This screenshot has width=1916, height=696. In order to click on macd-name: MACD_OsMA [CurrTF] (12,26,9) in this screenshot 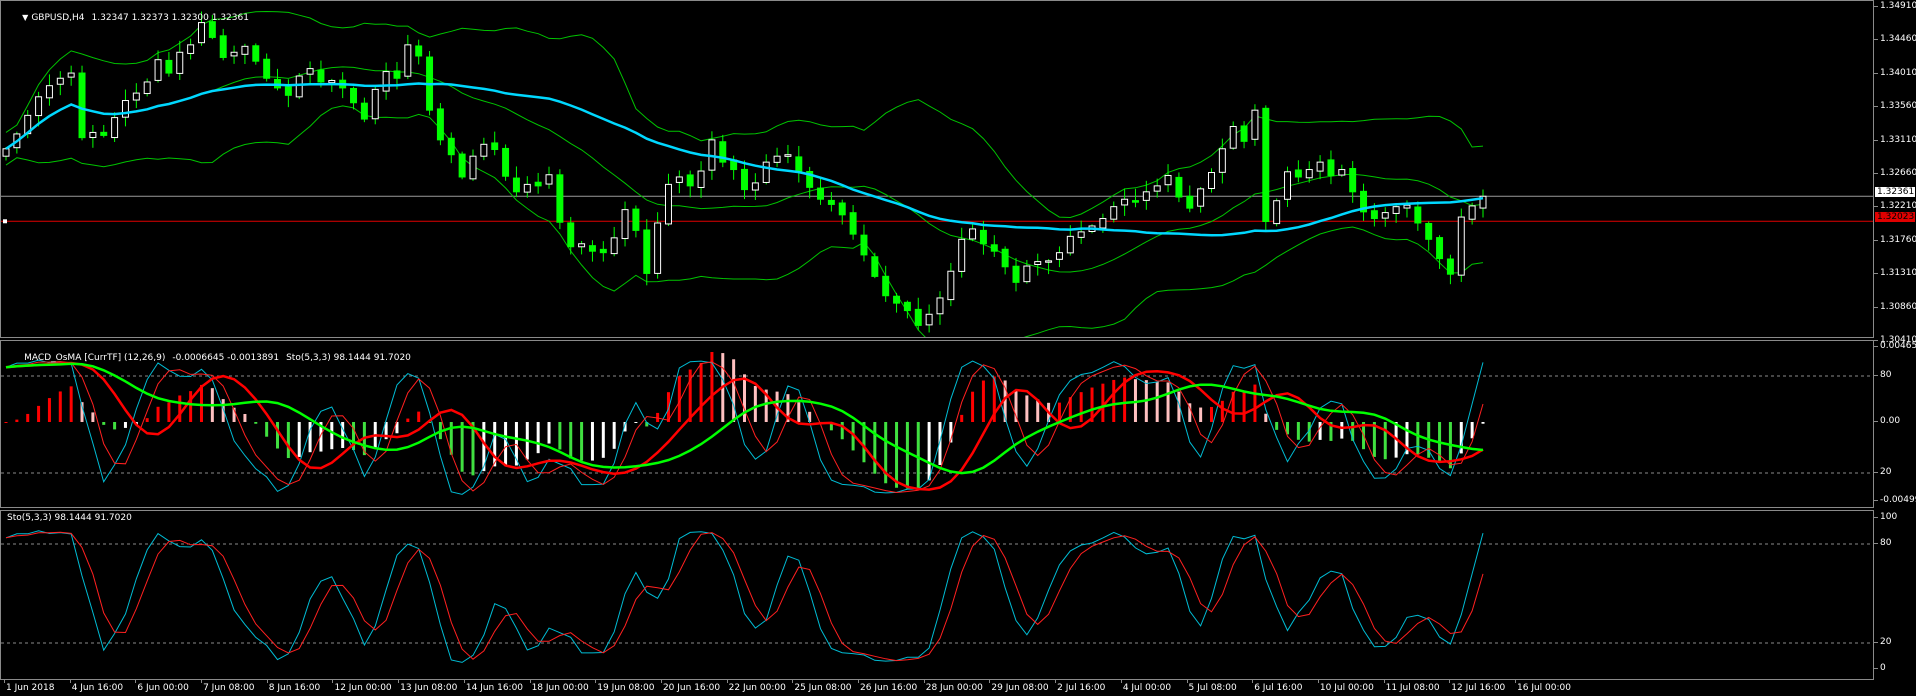, I will do `click(95, 358)`.